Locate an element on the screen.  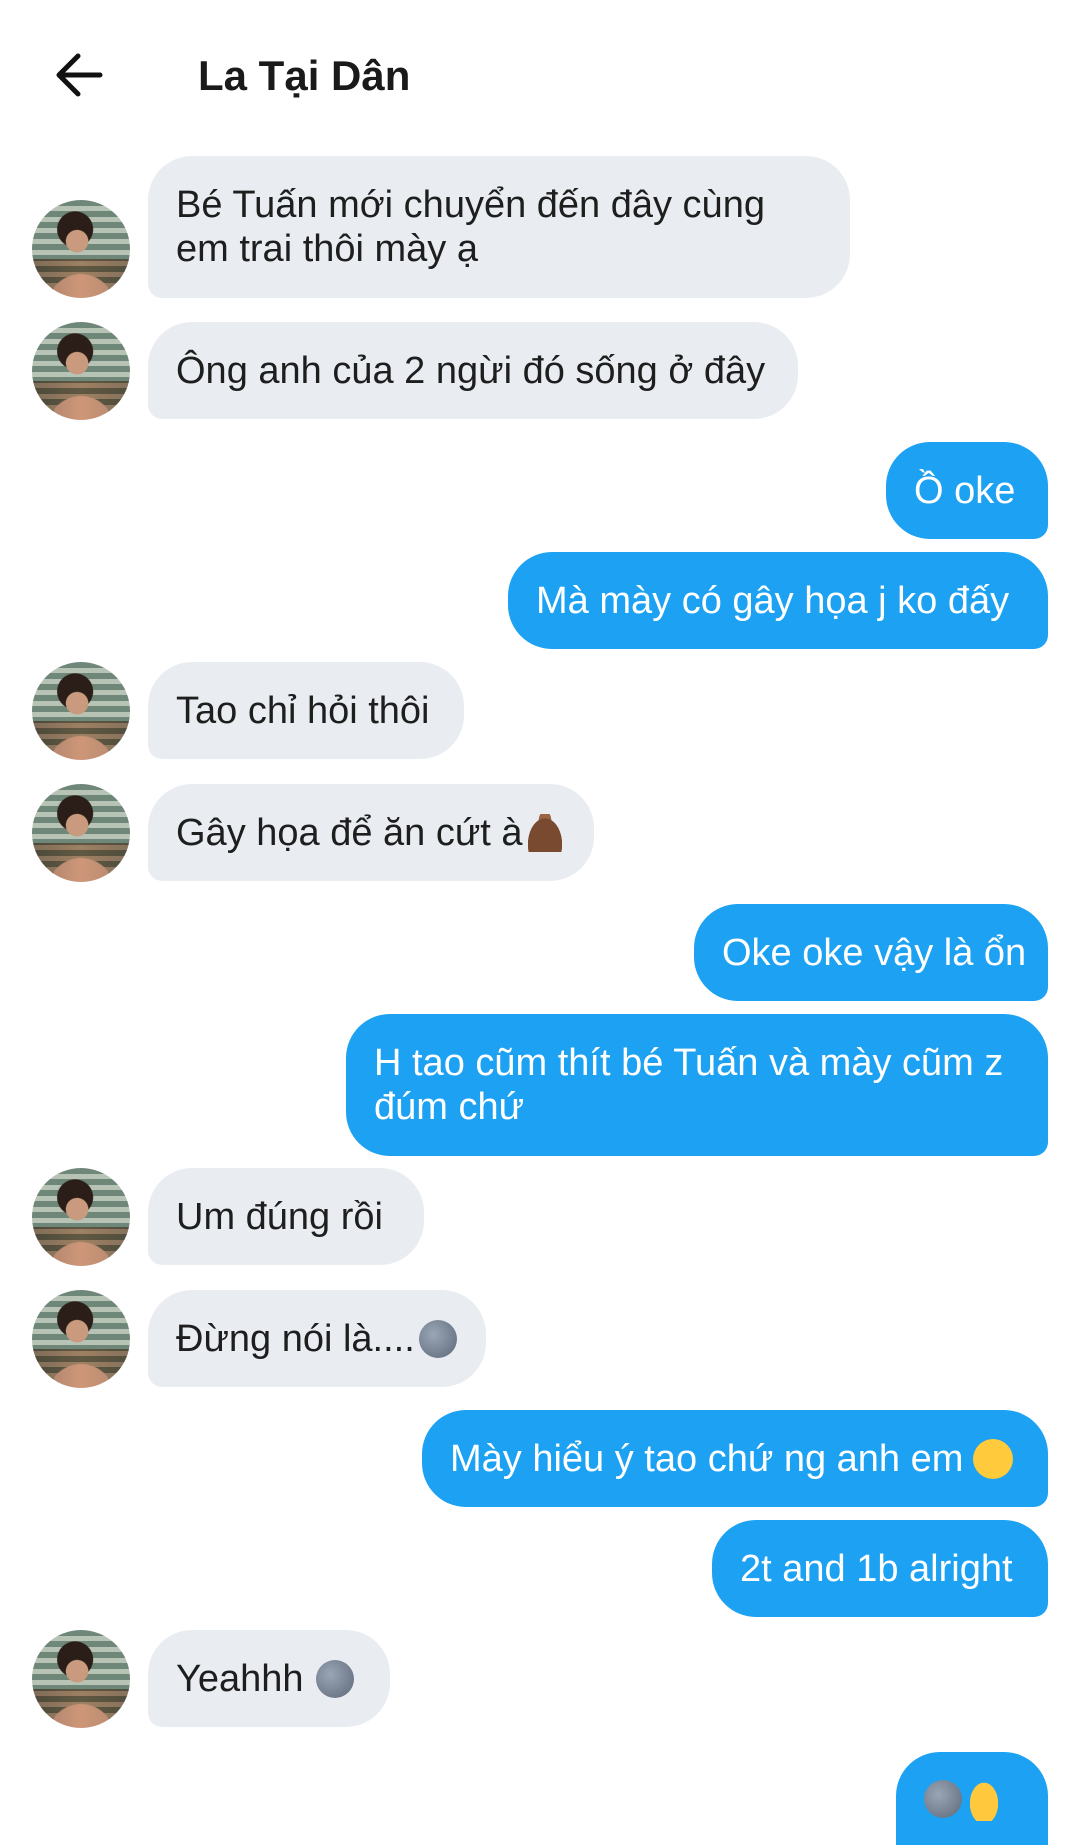
arrow-left-icon is located at coordinates (79, 75).